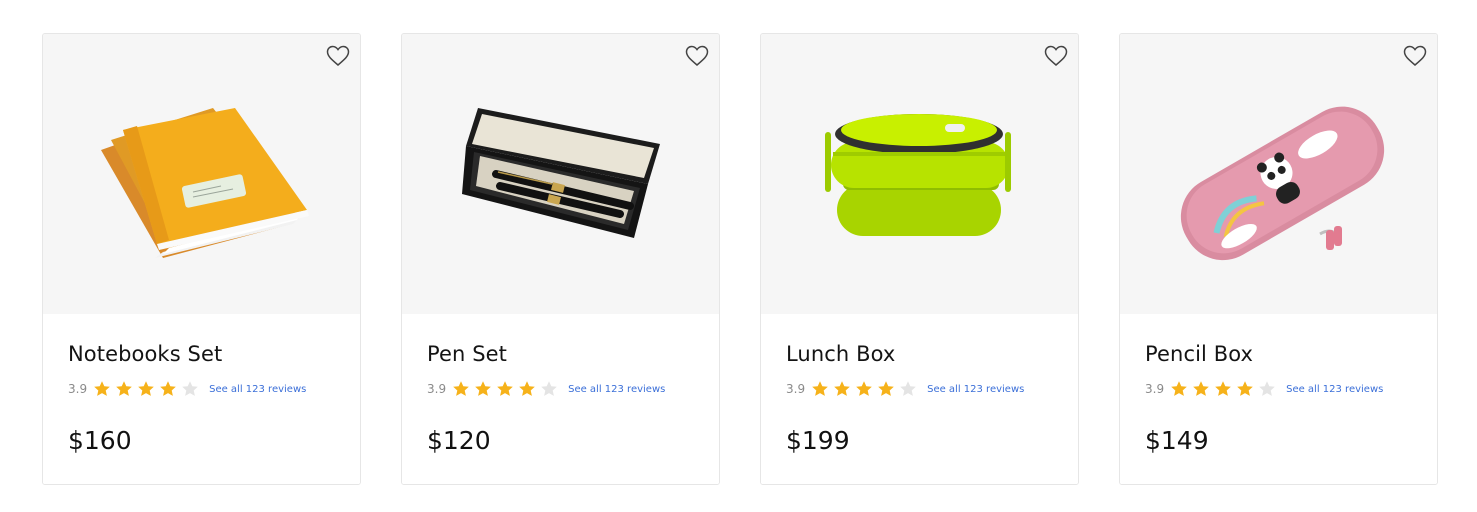 The height and width of the screenshot is (512, 1477). I want to click on product-info: Pencil Box 3.9 See all 123 reviews $149, so click(1278, 399).